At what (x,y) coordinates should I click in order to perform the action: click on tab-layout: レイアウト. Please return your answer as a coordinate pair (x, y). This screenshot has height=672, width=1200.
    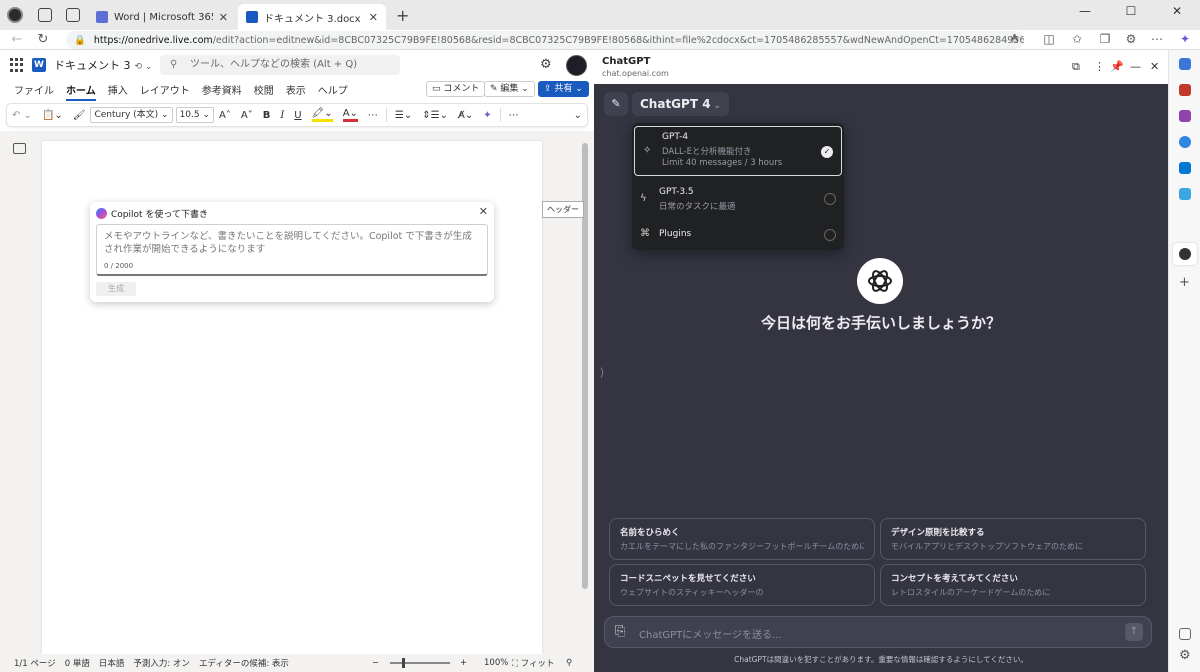
    Looking at the image, I should click on (165, 89).